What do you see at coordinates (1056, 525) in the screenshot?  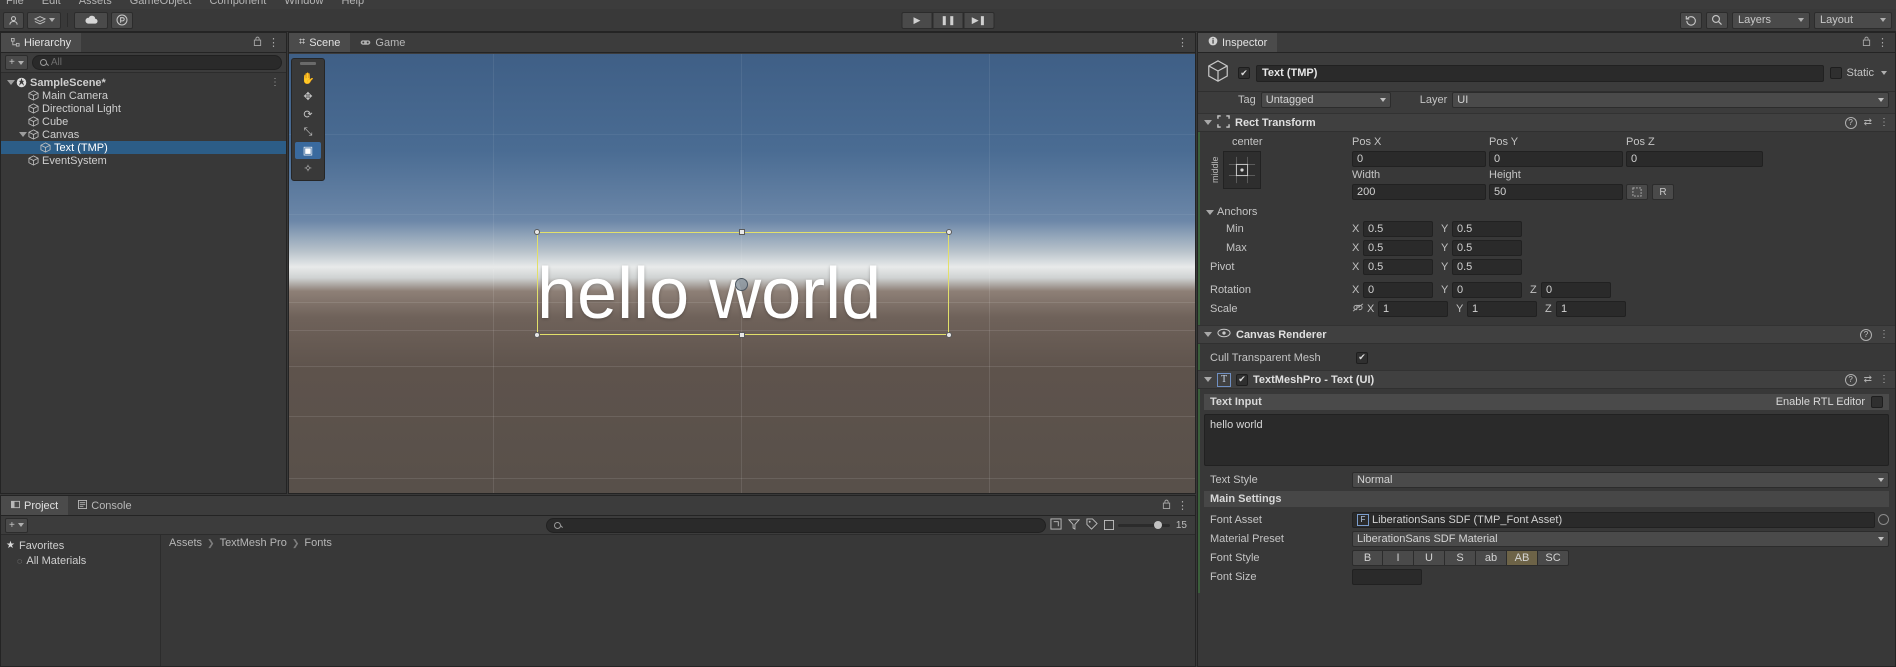 I see `search-in-packages-icon` at bounding box center [1056, 525].